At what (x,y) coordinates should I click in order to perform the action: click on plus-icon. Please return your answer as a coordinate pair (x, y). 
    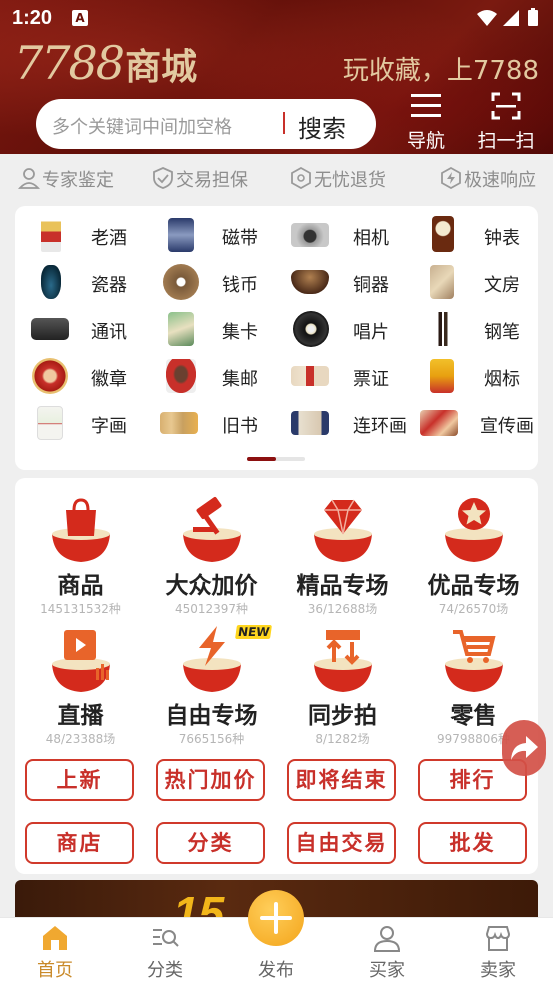
    Looking at the image, I should click on (276, 918).